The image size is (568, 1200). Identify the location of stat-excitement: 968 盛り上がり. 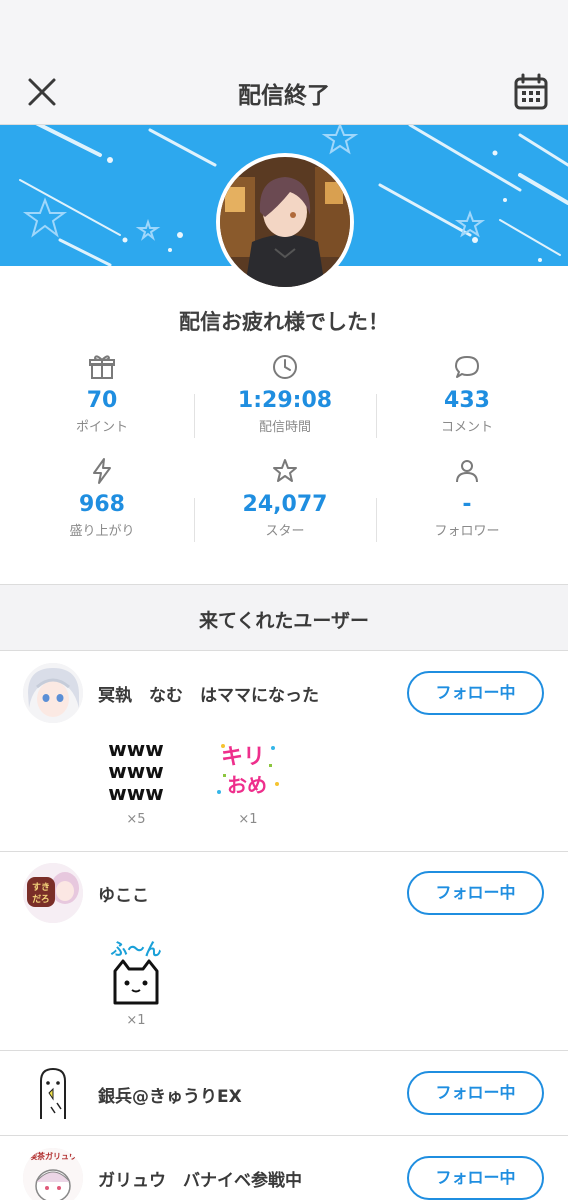
(102, 497).